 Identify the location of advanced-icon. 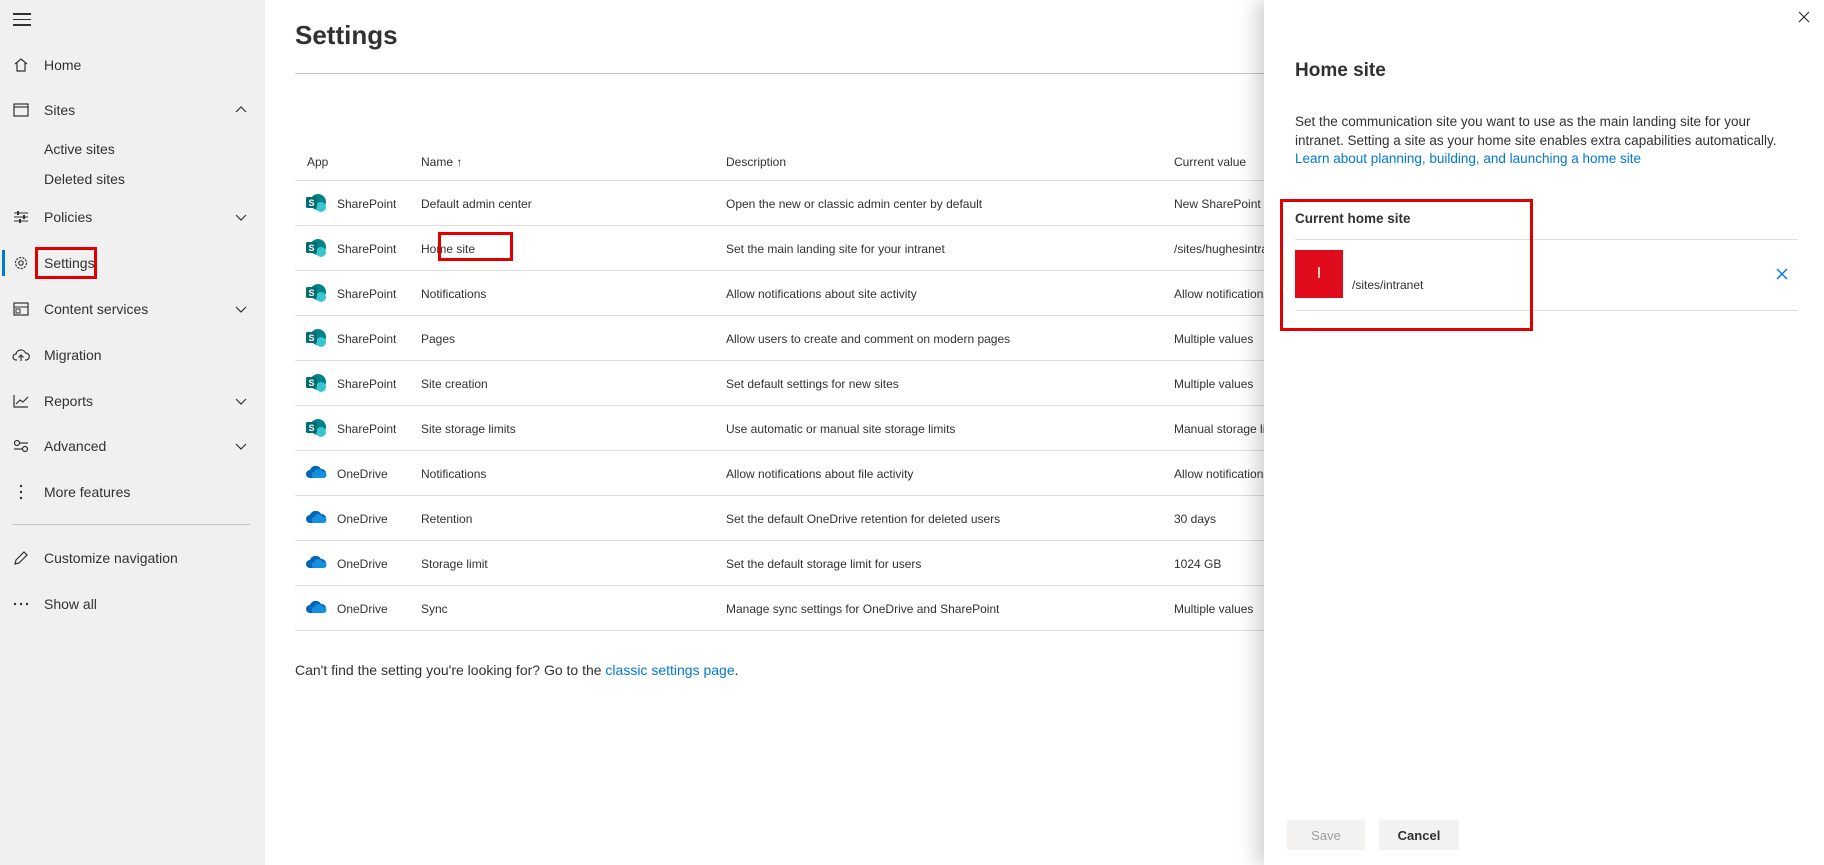
(21, 446).